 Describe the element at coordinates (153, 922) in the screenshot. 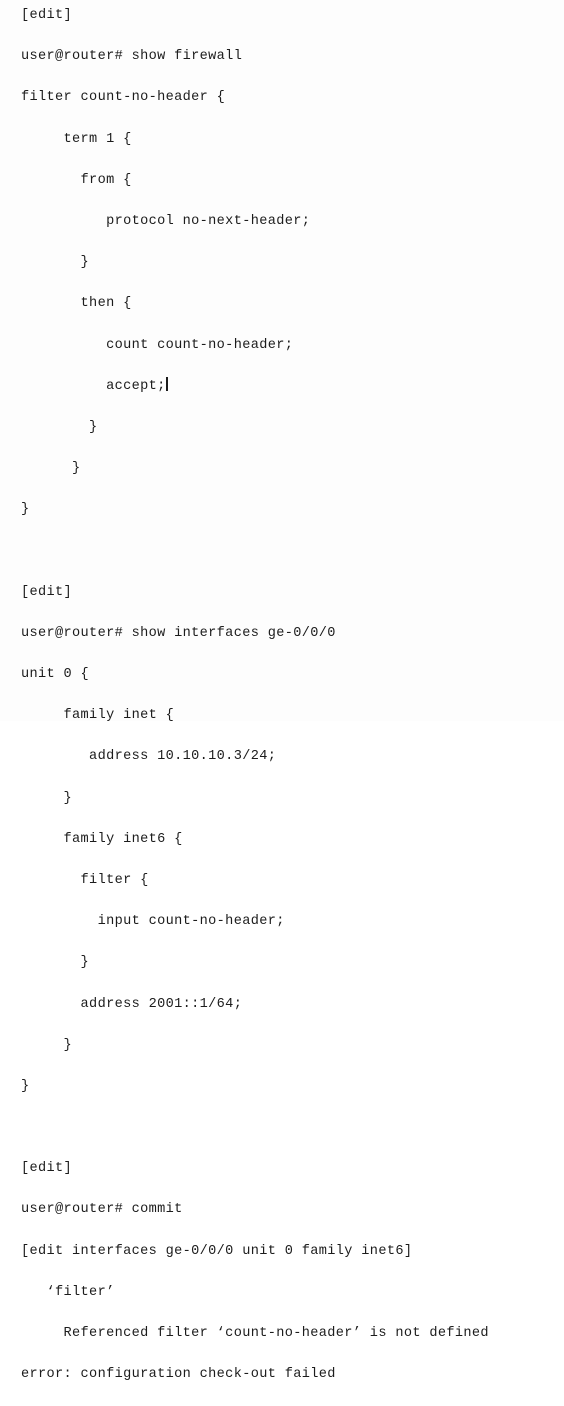

I see `terminal-line: input count-no-header;` at that location.